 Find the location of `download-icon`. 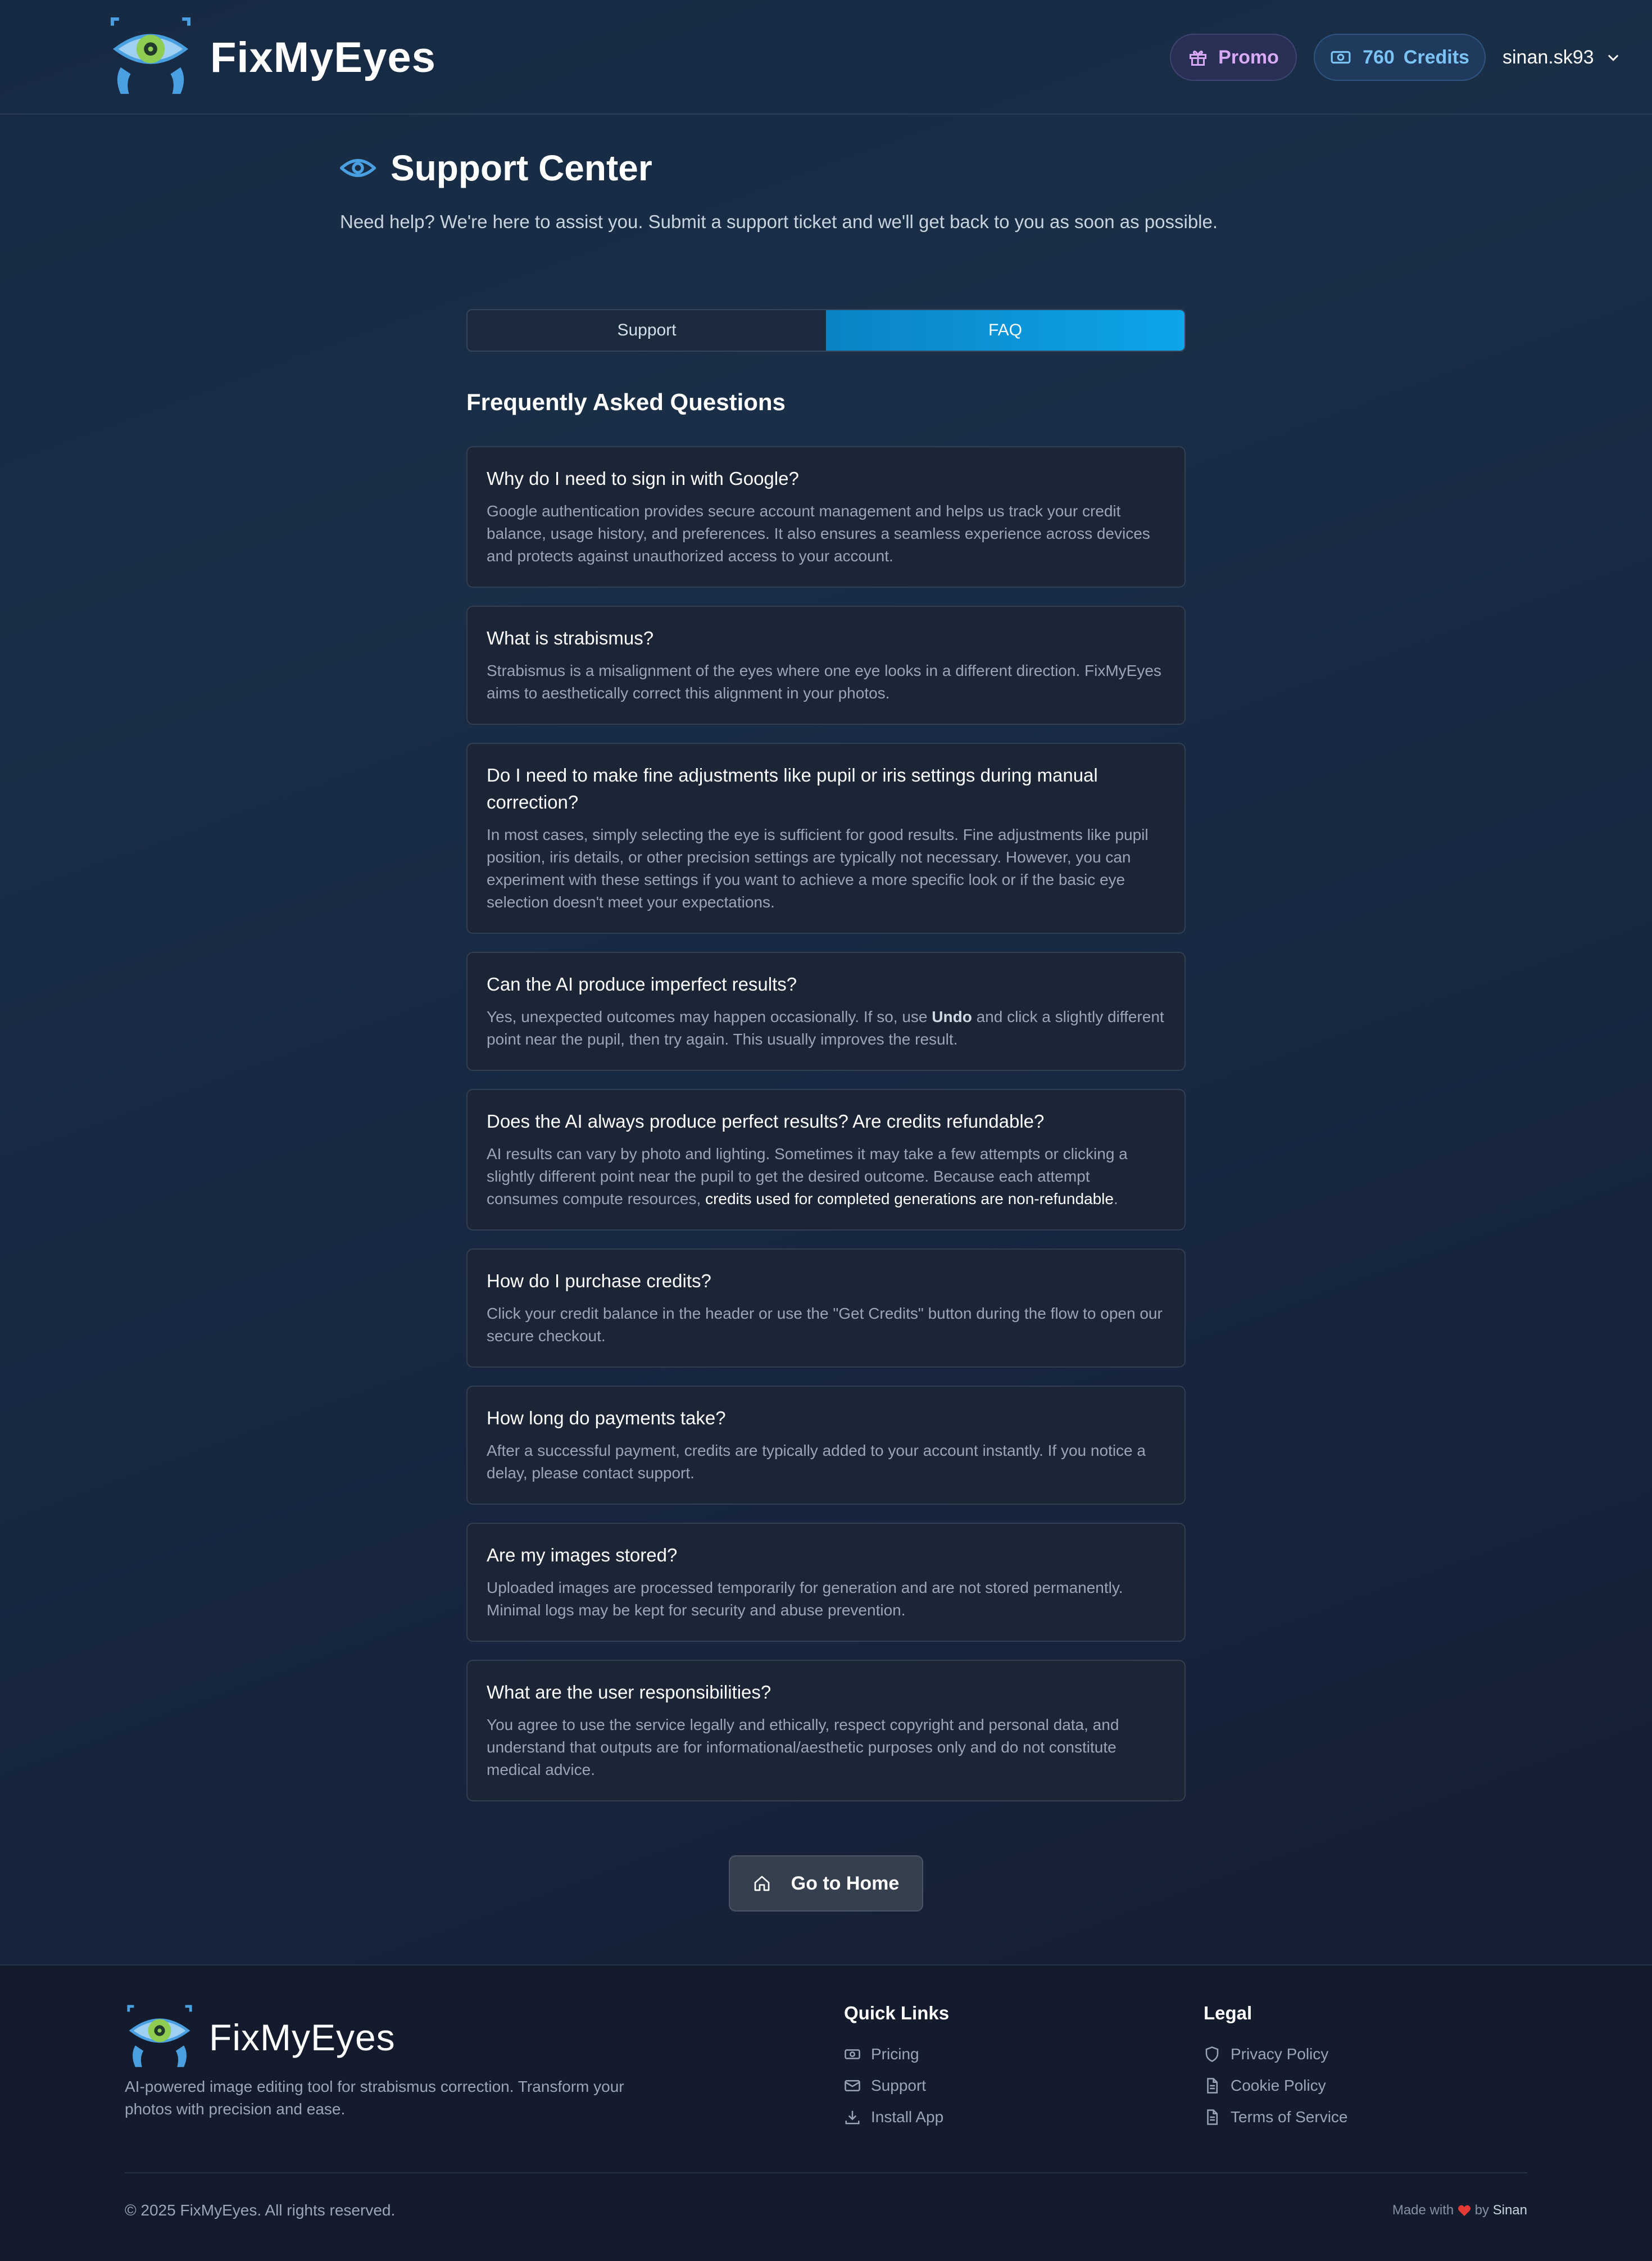

download-icon is located at coordinates (852, 2117).